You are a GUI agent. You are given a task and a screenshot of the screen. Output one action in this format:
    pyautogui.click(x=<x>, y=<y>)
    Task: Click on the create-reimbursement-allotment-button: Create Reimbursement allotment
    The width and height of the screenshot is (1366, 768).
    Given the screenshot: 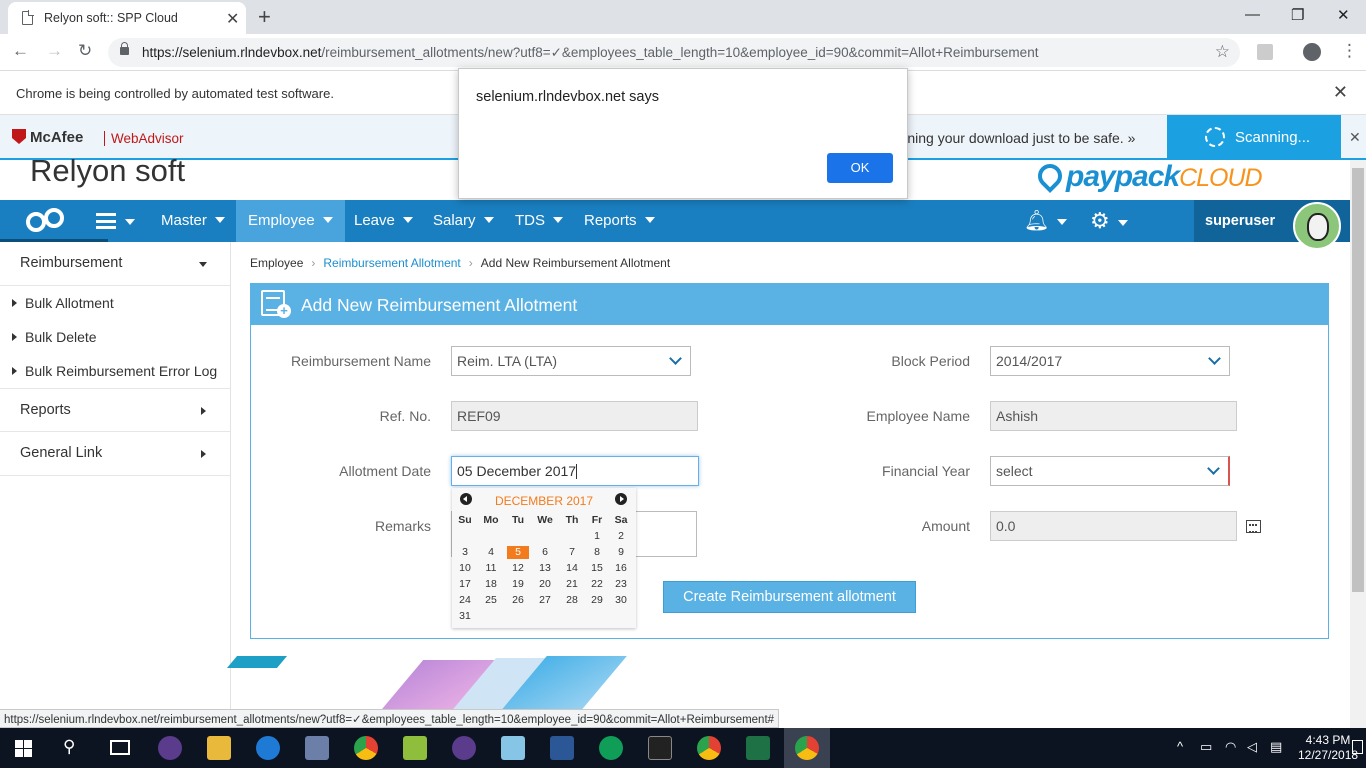 What is the action you would take?
    pyautogui.click(x=789, y=597)
    